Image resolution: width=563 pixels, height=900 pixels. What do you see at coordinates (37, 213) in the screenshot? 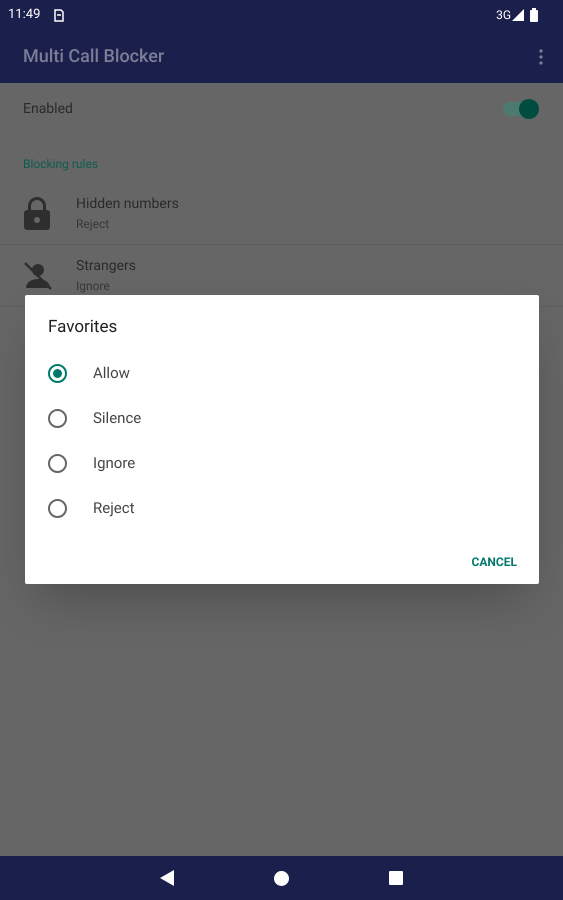
I see `lock-icon` at bounding box center [37, 213].